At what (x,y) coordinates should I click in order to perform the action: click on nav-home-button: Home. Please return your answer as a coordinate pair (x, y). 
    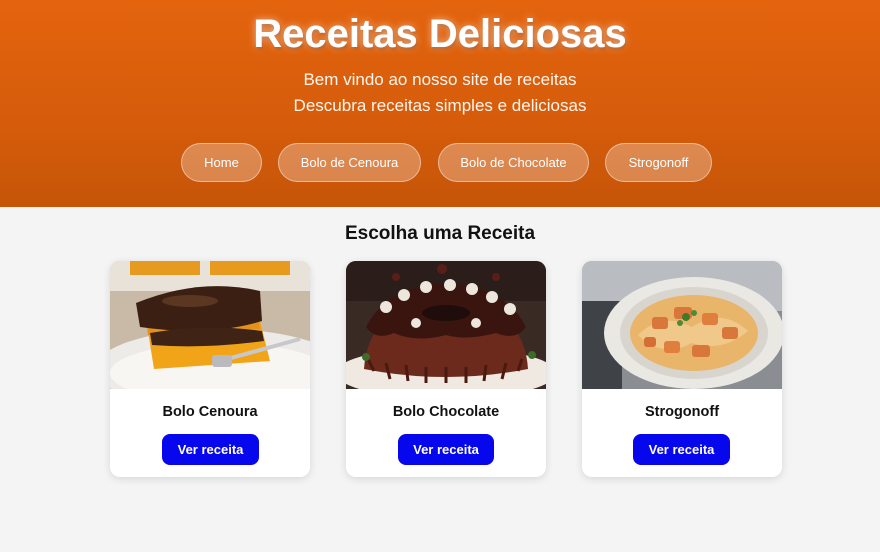
    Looking at the image, I should click on (221, 162).